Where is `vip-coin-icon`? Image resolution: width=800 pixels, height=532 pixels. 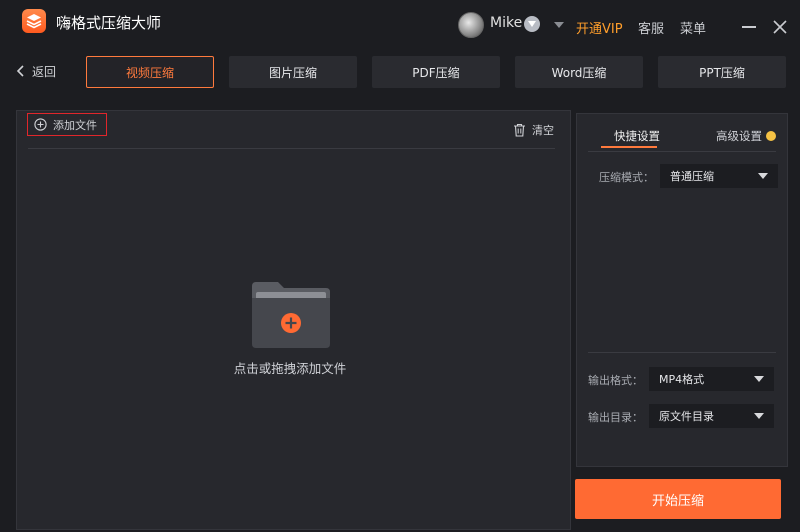
vip-coin-icon is located at coordinates (771, 136).